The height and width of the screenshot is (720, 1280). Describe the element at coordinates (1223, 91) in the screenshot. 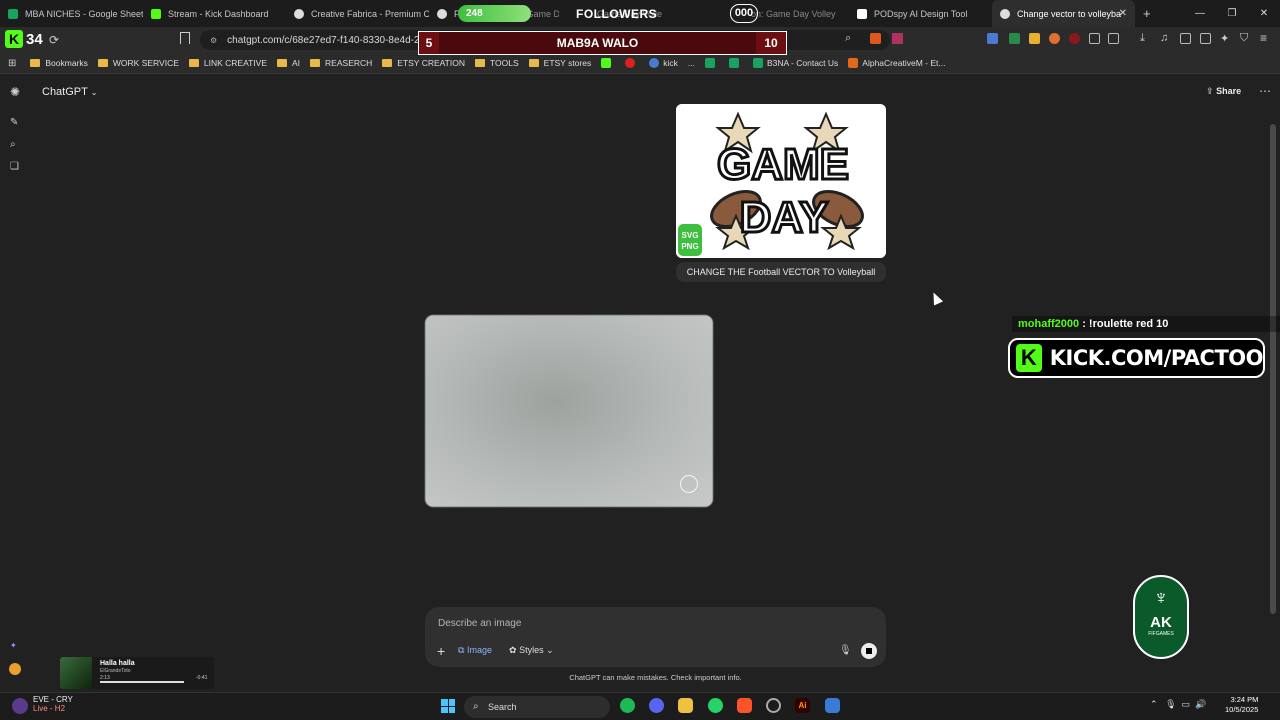

I see `share-button: ⇪ Share` at that location.